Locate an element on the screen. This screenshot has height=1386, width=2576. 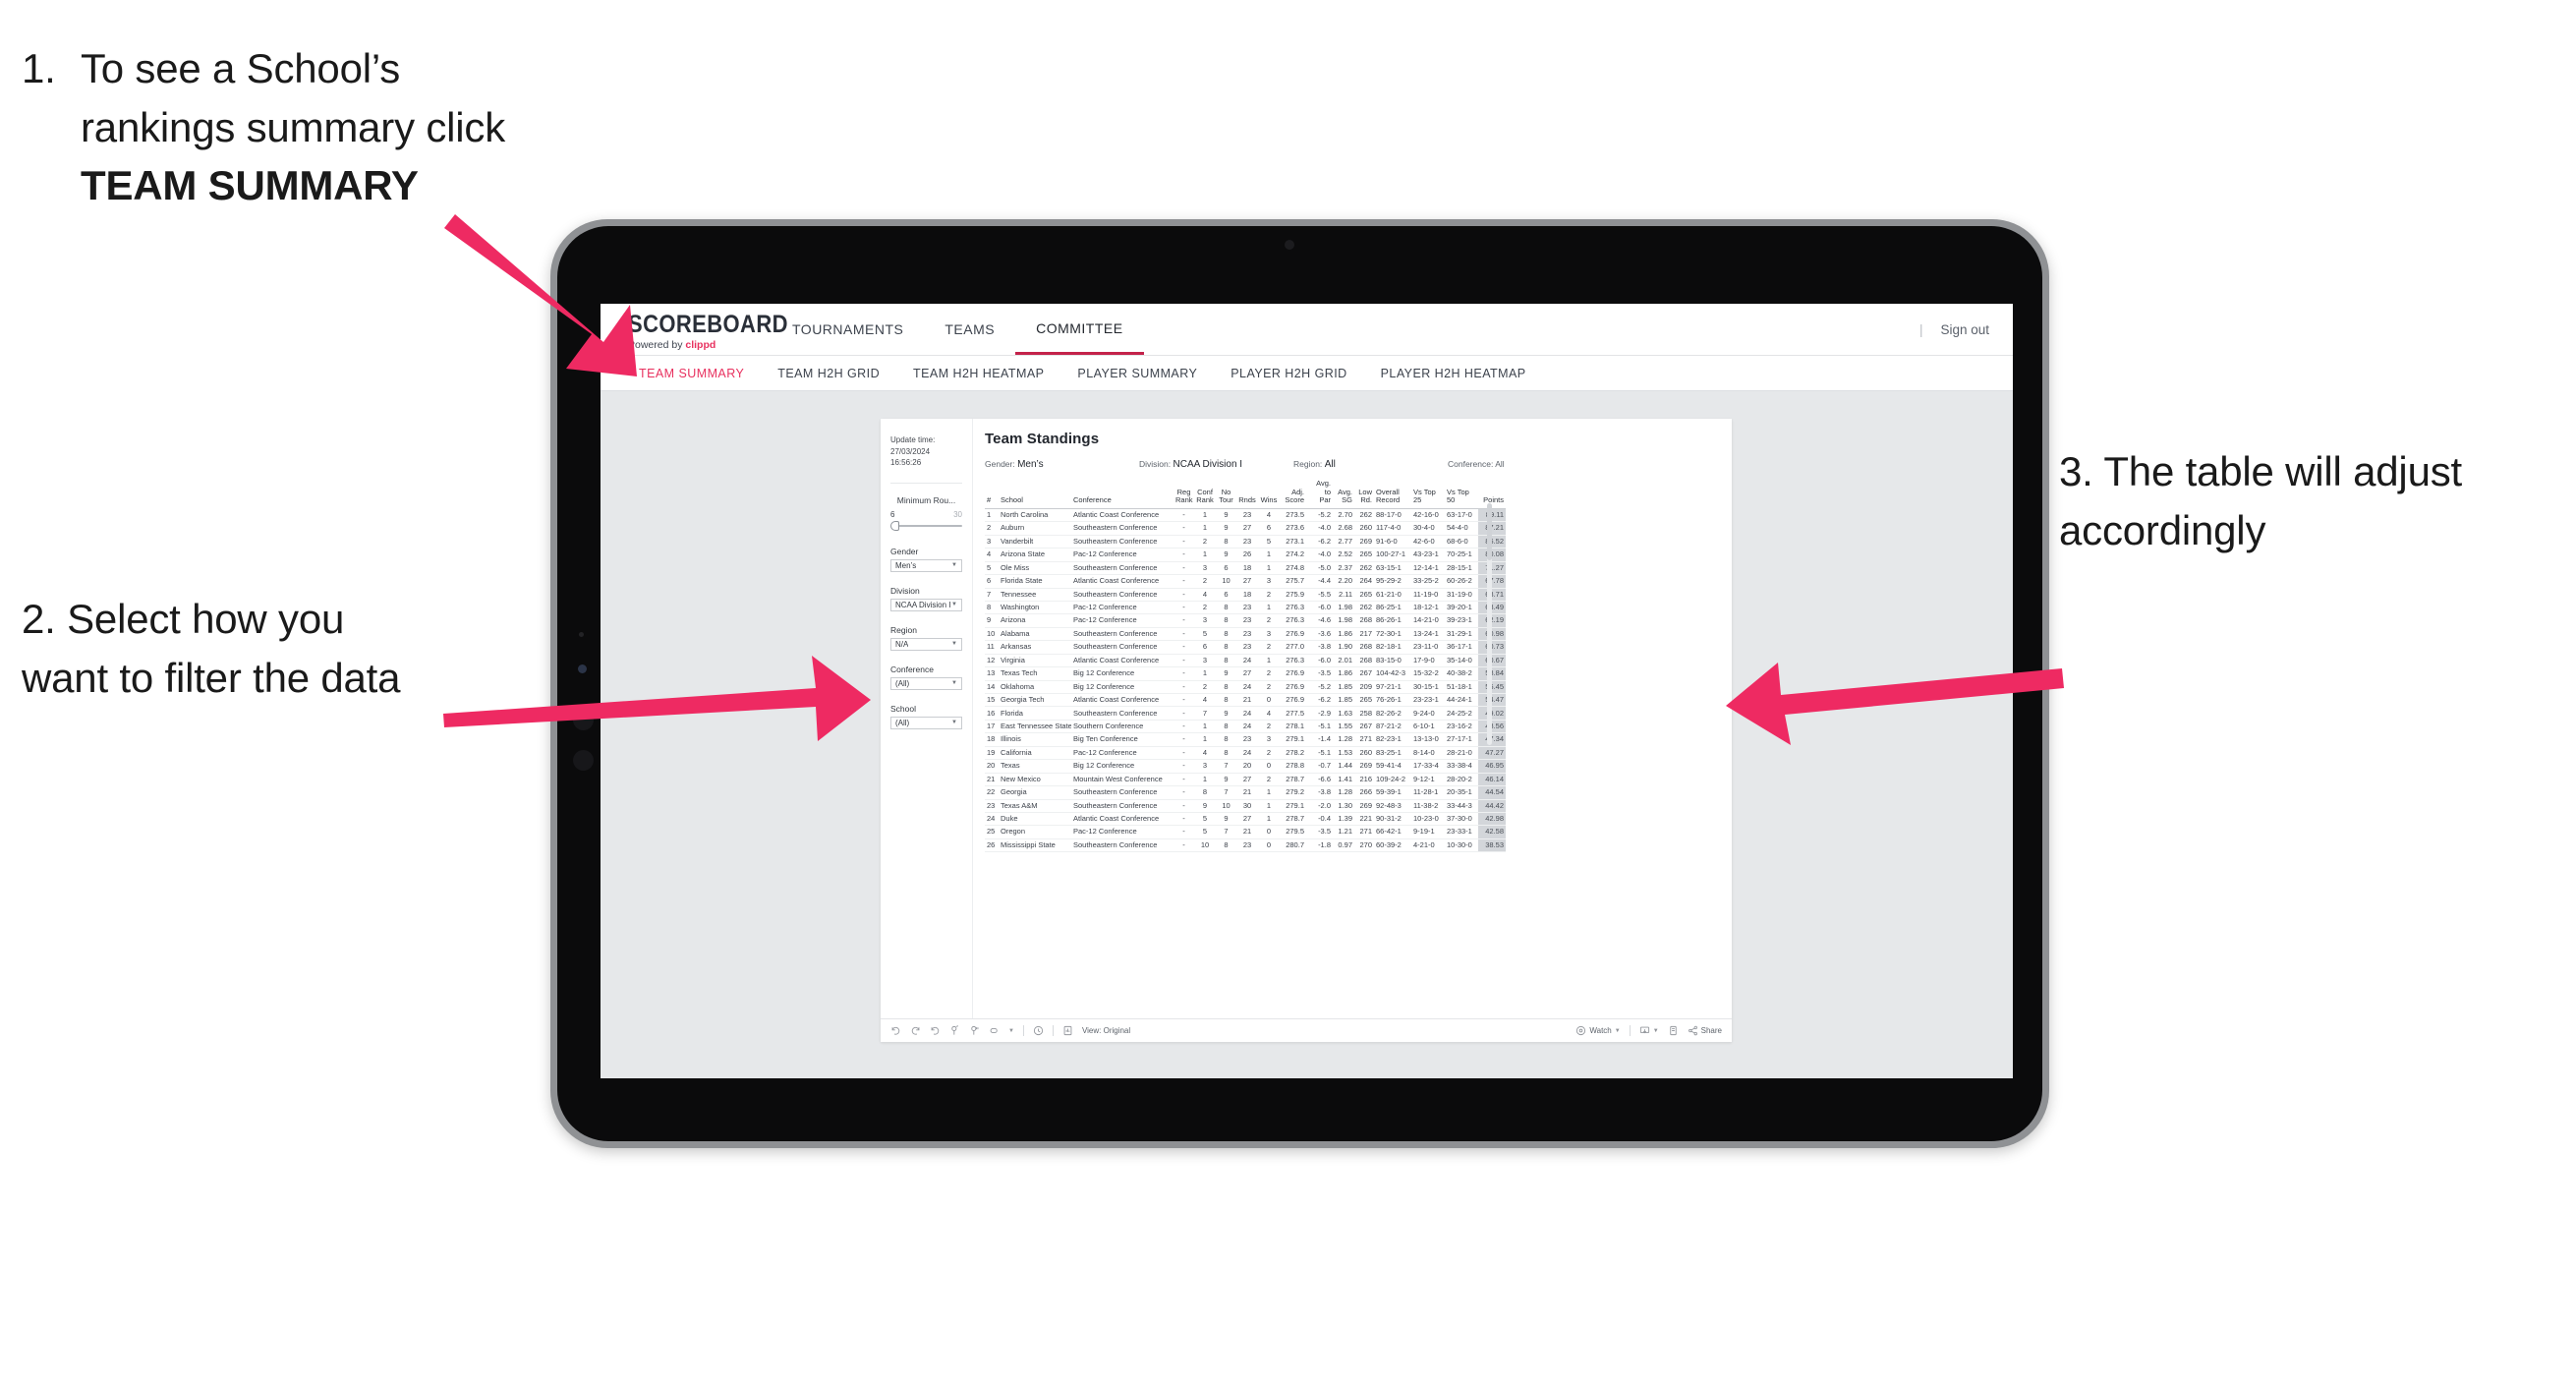
nav-item-committee: COMMITTEE is located at coordinates (1079, 329).